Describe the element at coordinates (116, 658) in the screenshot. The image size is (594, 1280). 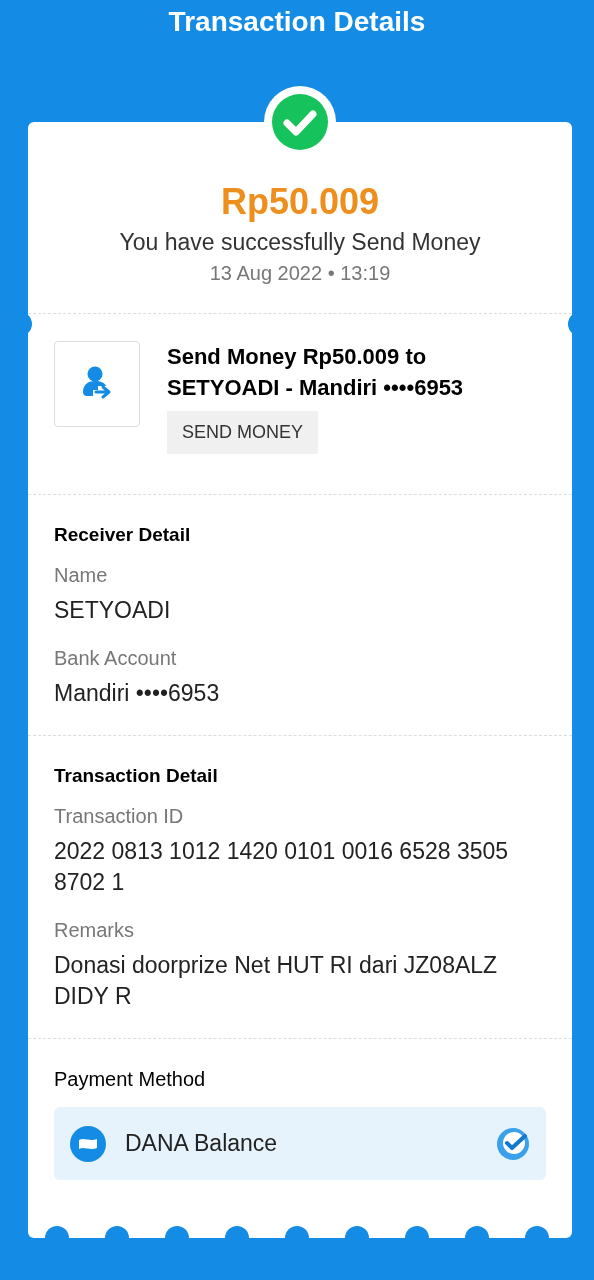
I see `field-label: Bank Account` at that location.